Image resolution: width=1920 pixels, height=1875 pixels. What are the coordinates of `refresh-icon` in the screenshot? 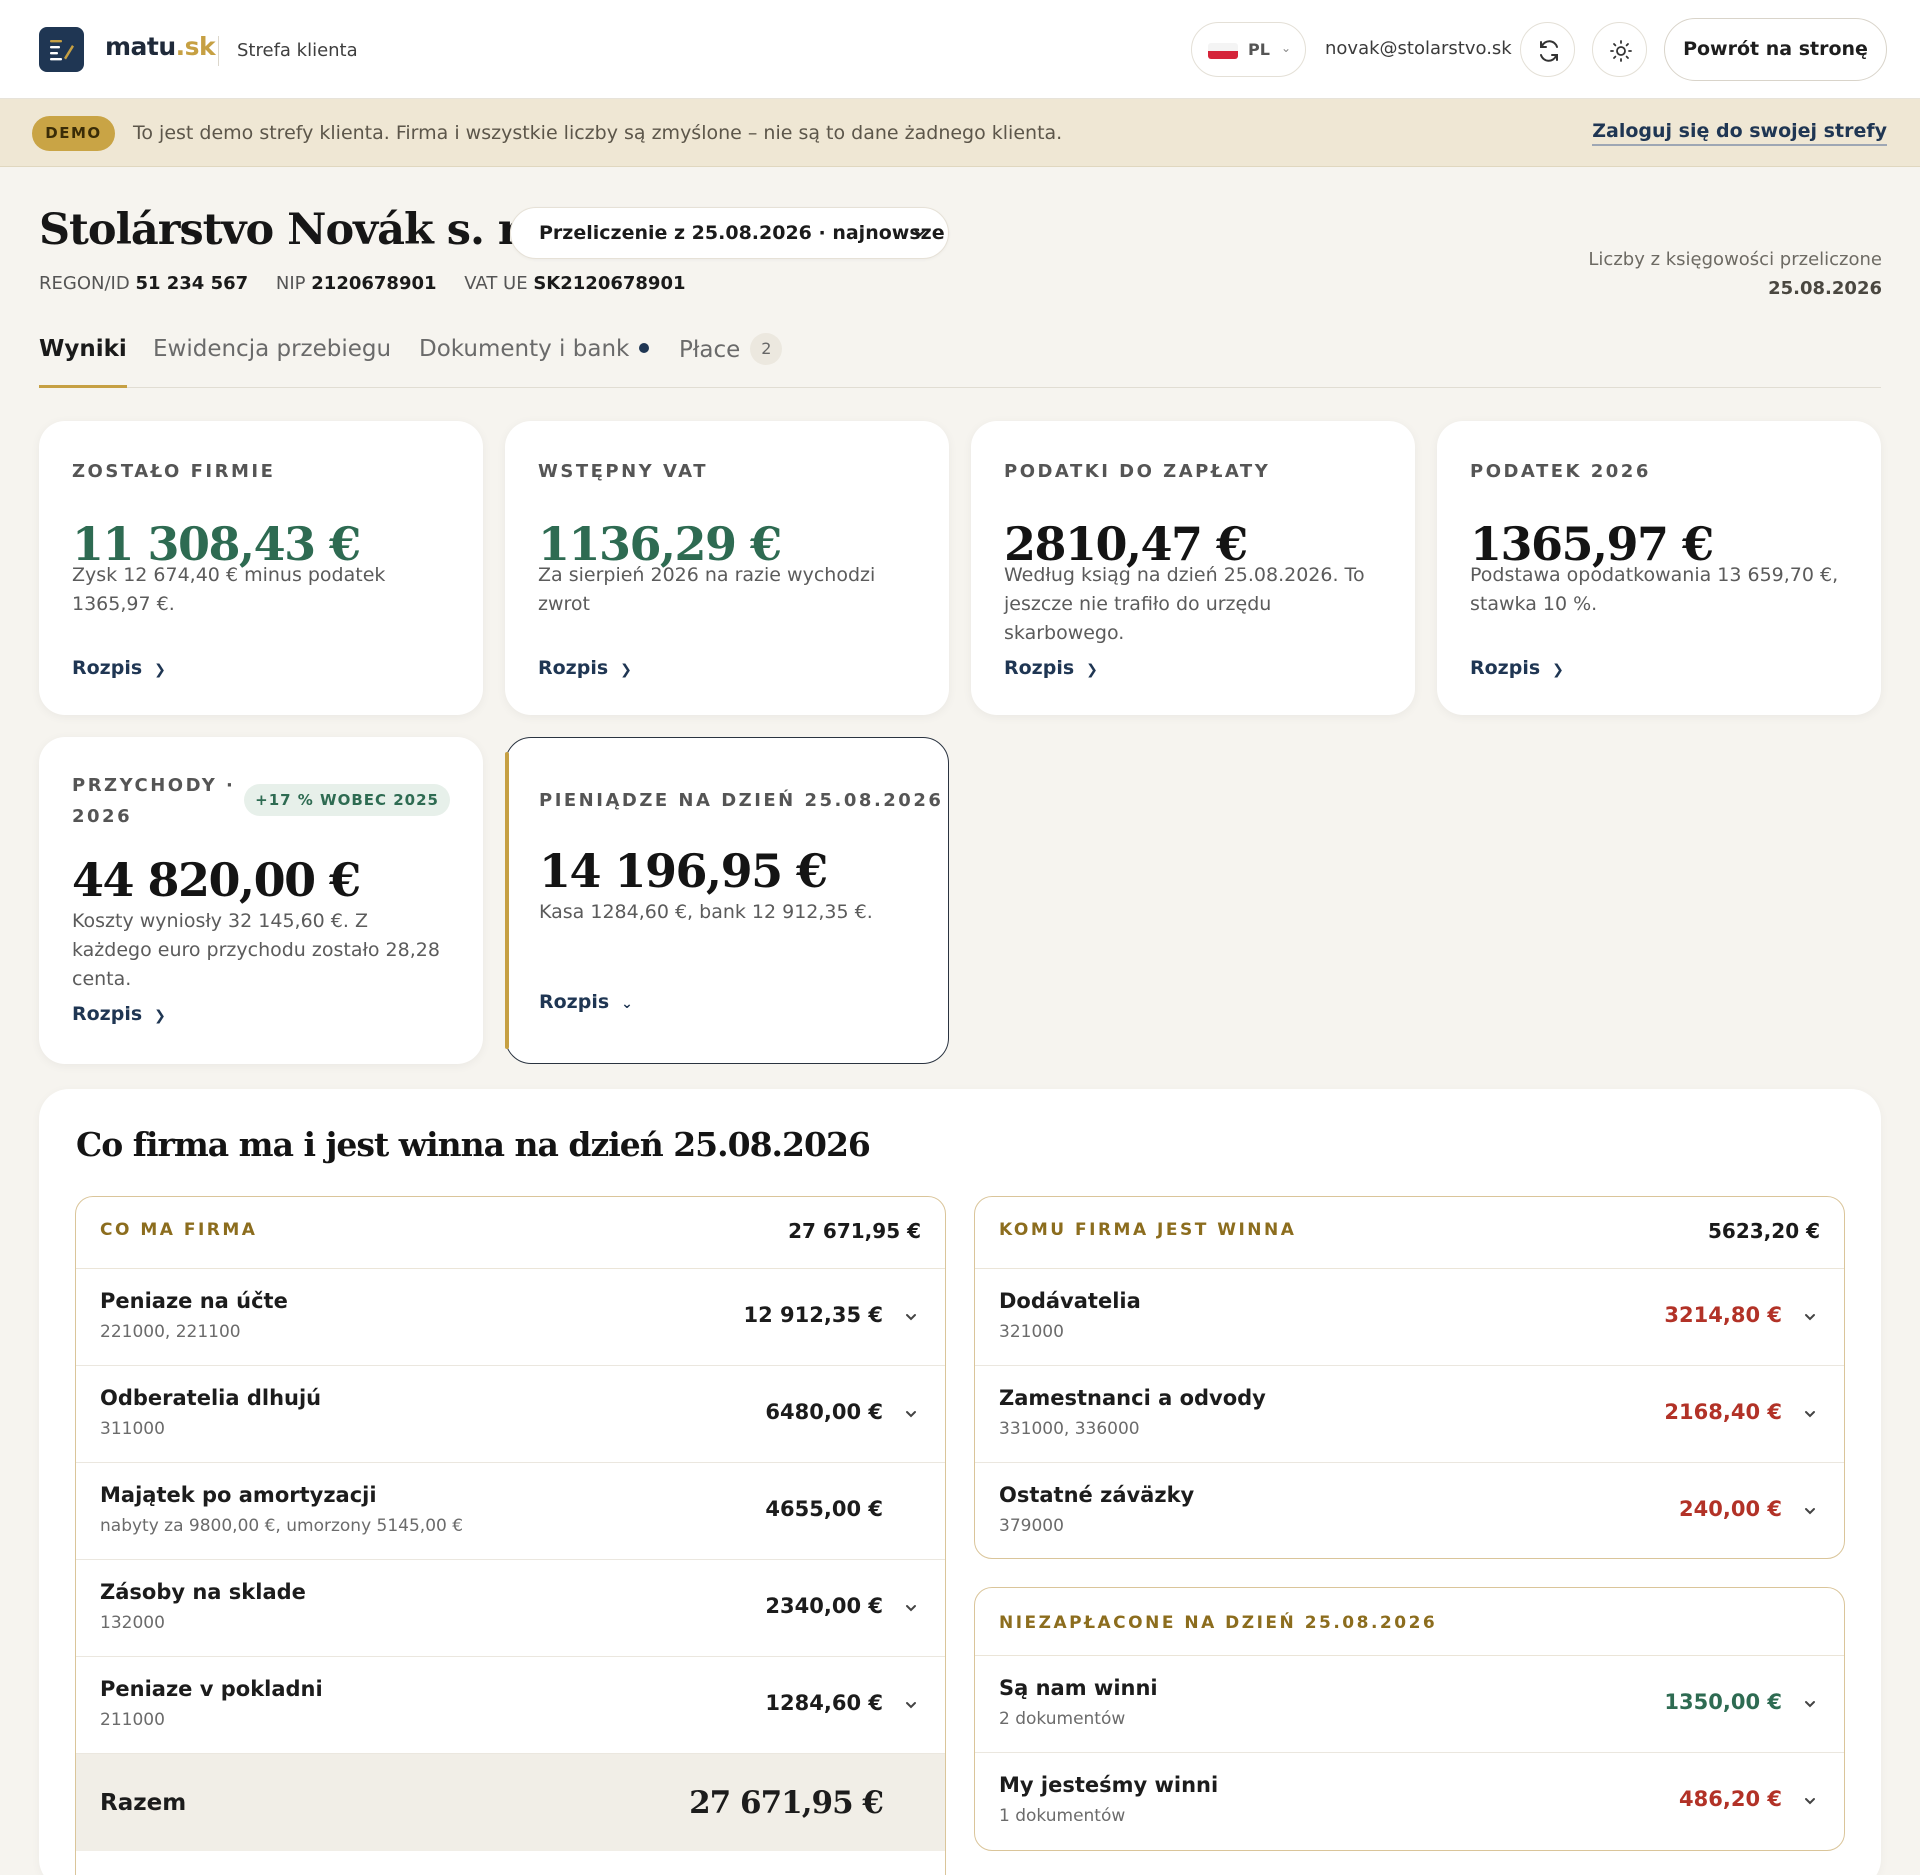 It's located at (1549, 51).